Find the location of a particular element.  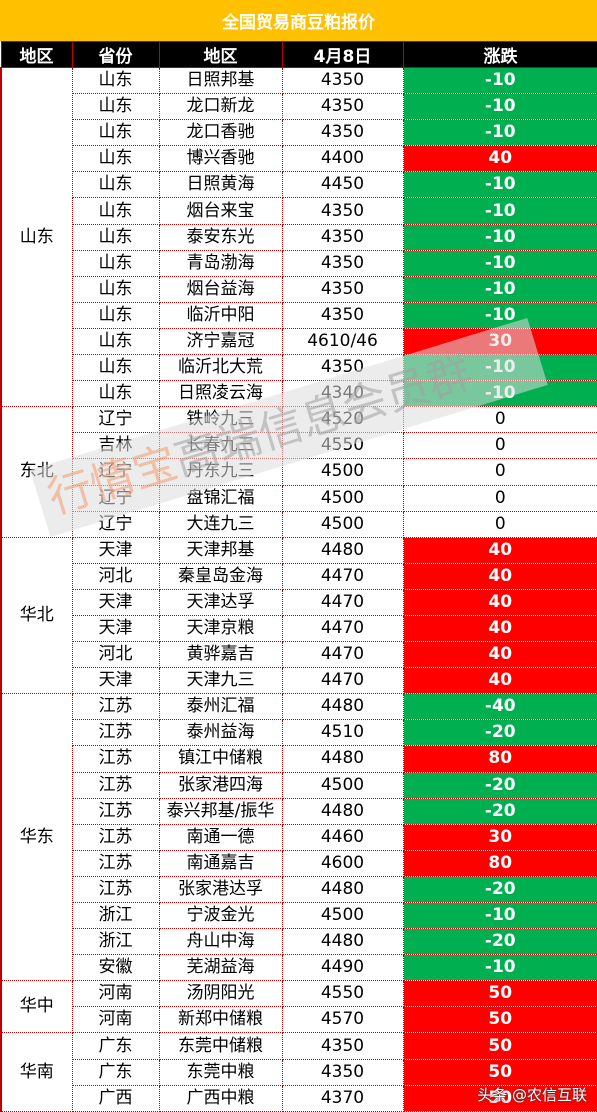

table-row: 河北 秦皇岛金海 4470 40 is located at coordinates (299, 576).